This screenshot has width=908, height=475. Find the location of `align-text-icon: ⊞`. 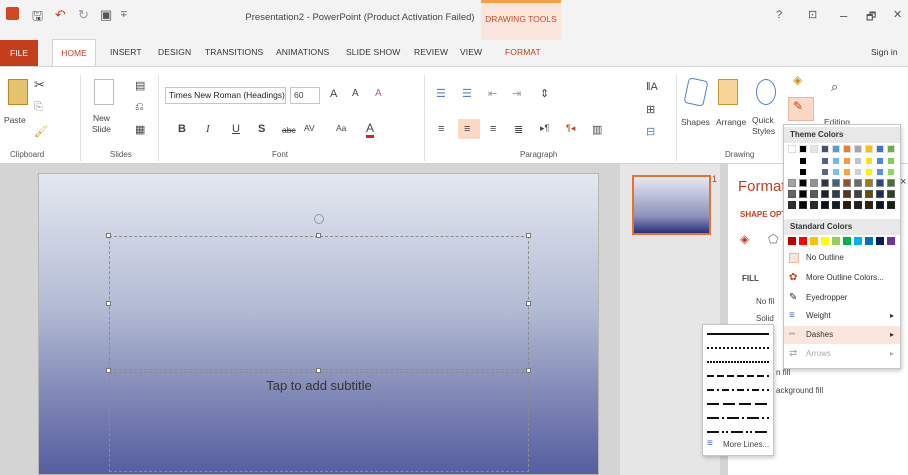

align-text-icon: ⊞ is located at coordinates (650, 109).